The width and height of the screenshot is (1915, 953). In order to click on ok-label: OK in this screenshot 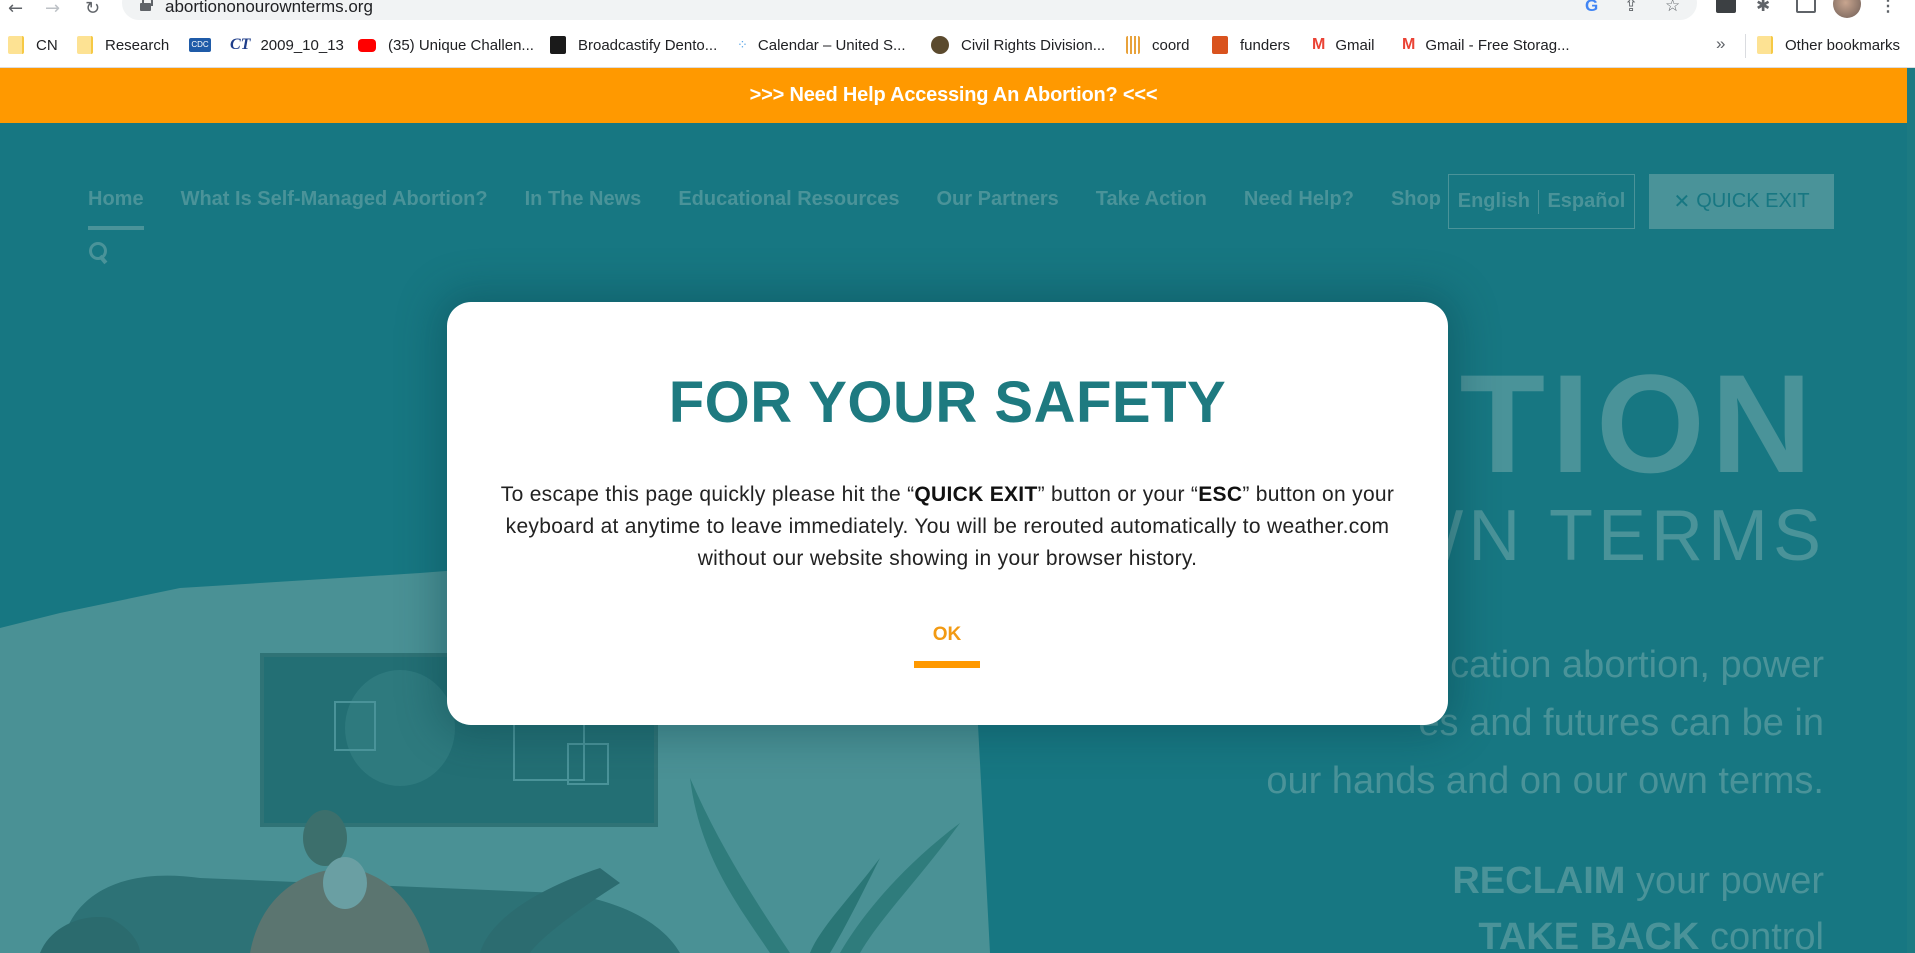, I will do `click(947, 634)`.